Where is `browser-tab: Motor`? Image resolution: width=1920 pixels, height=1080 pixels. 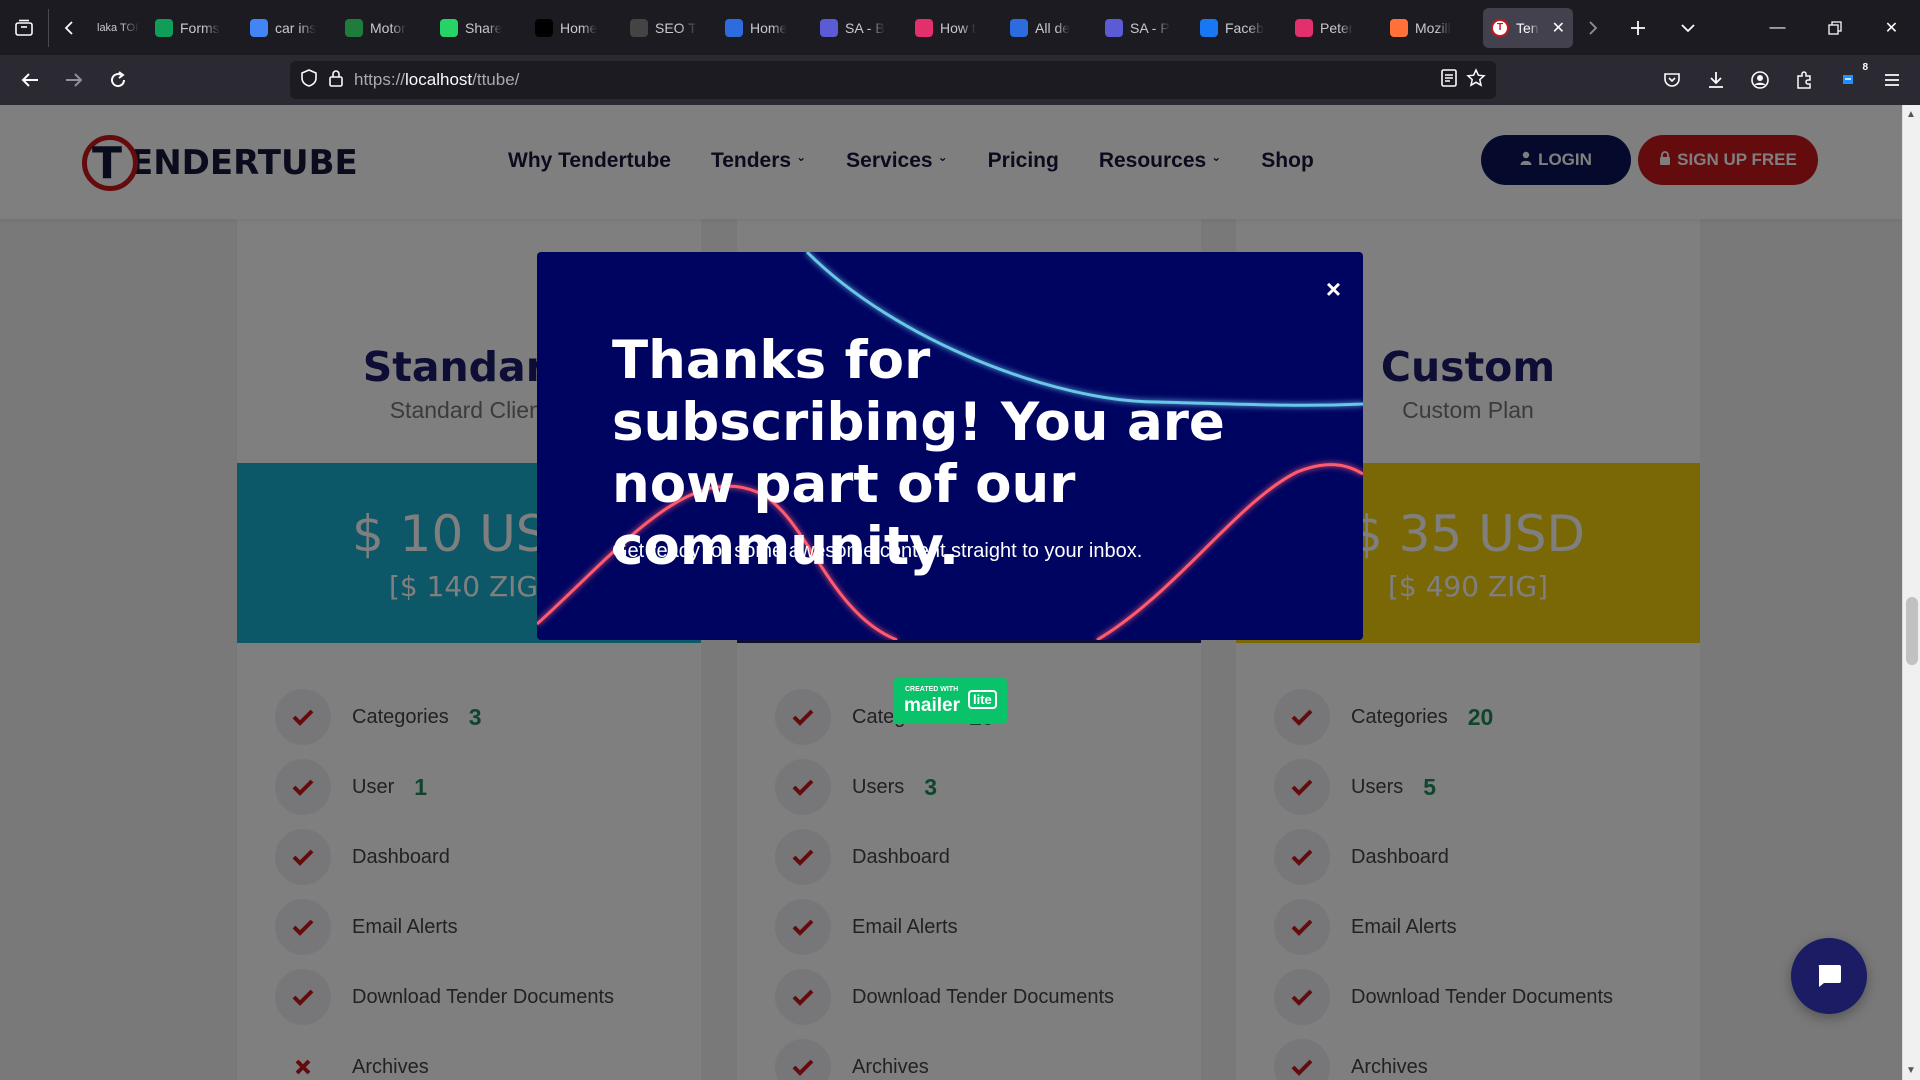 browser-tab: Motor is located at coordinates (384, 28).